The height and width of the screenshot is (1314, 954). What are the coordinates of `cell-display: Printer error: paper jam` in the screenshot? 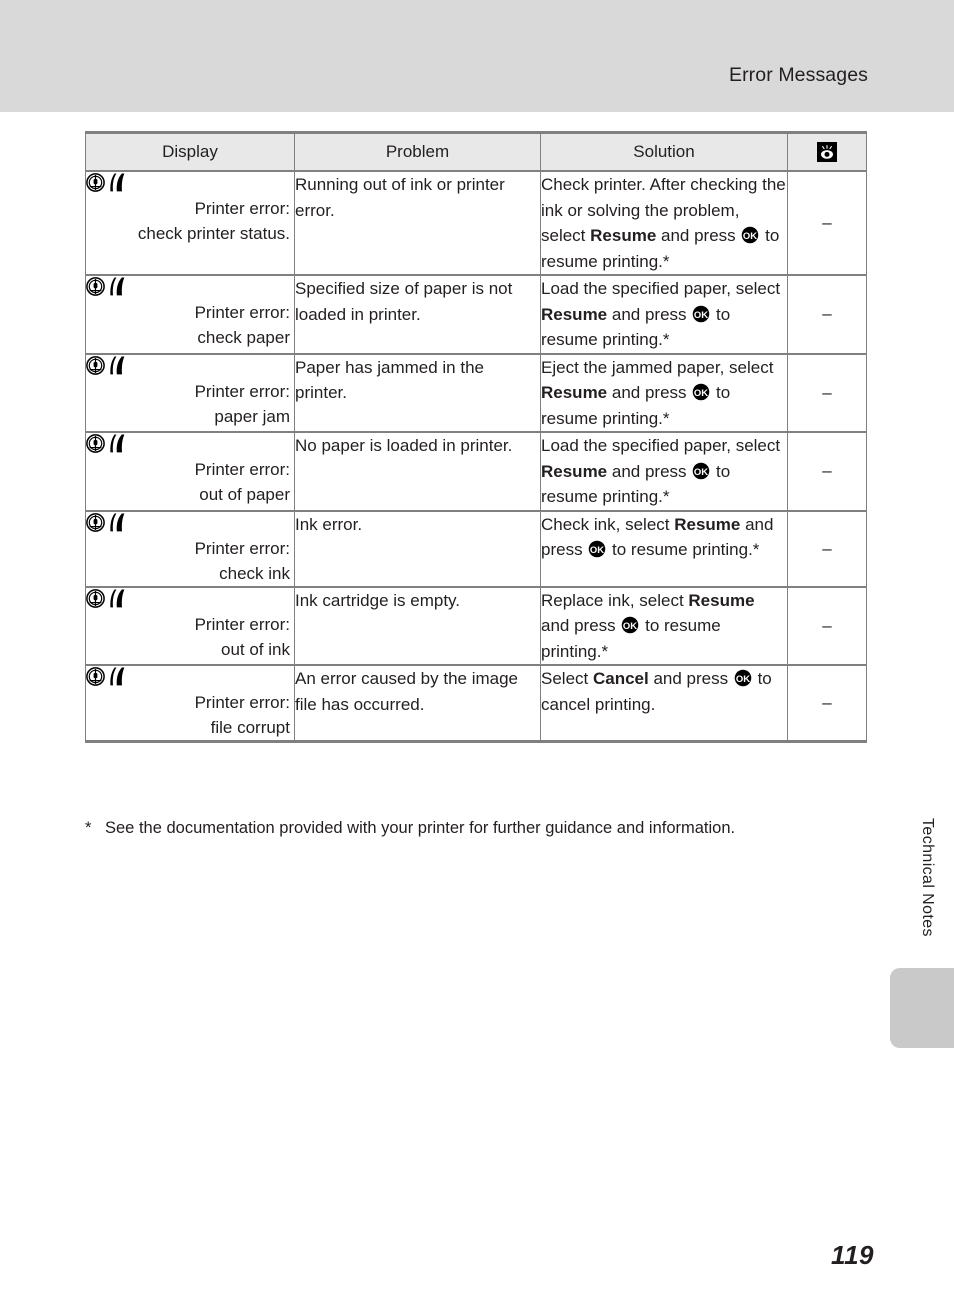 It's located at (190, 392).